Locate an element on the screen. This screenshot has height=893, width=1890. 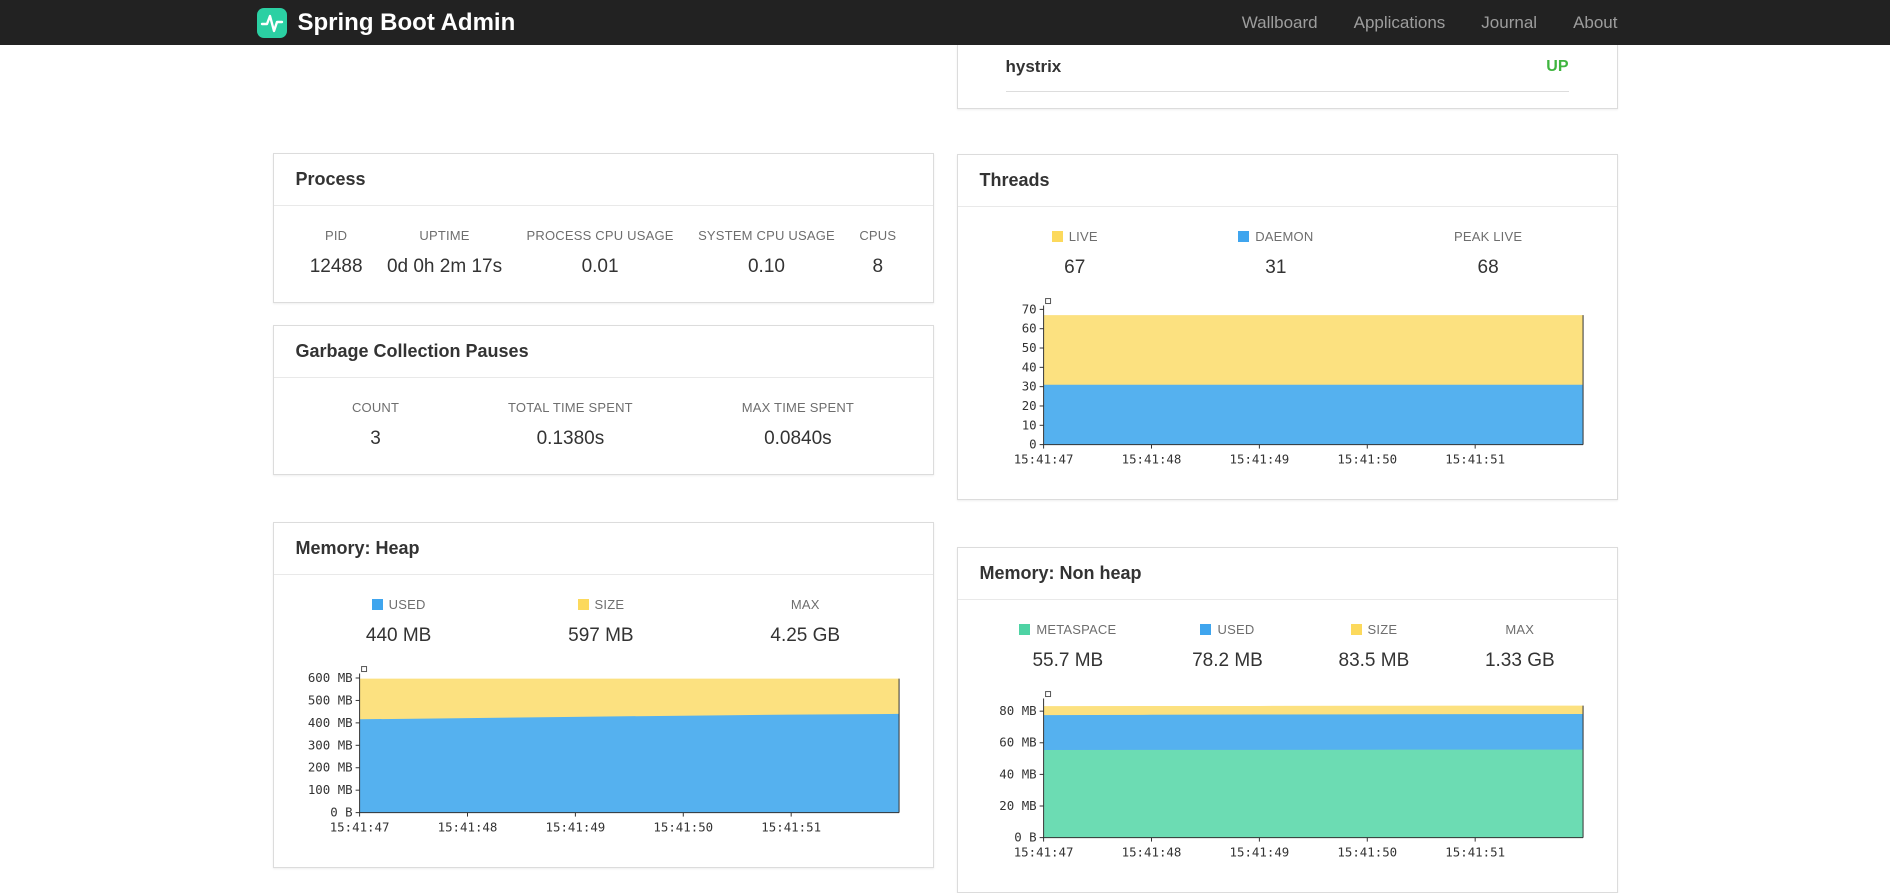
svg-text: 30 is located at coordinates (1028, 386).